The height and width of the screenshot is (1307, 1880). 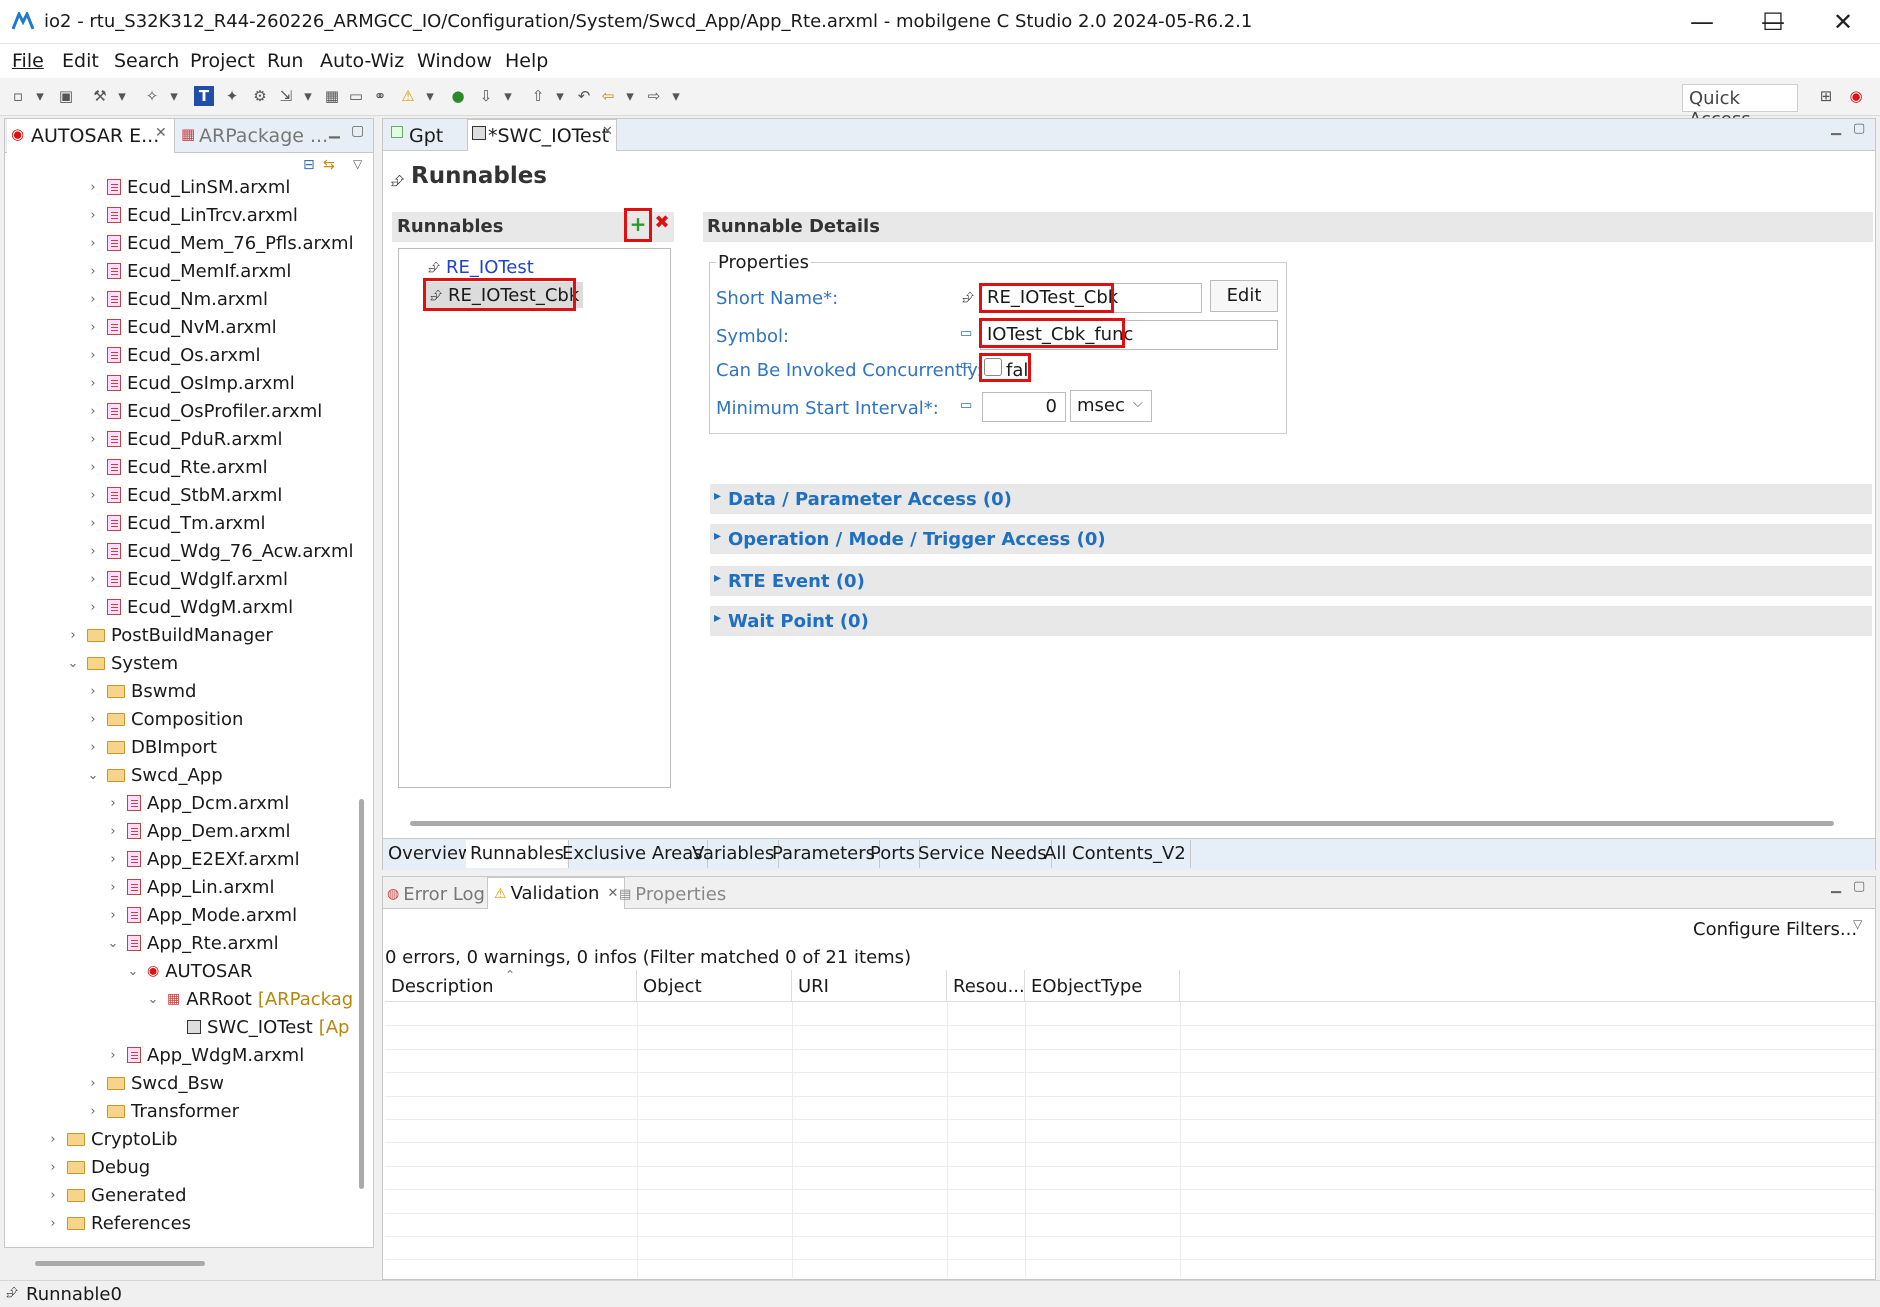 What do you see at coordinates (633, 854) in the screenshot?
I see `tab-exclusive-areas: Exclusive Areas` at bounding box center [633, 854].